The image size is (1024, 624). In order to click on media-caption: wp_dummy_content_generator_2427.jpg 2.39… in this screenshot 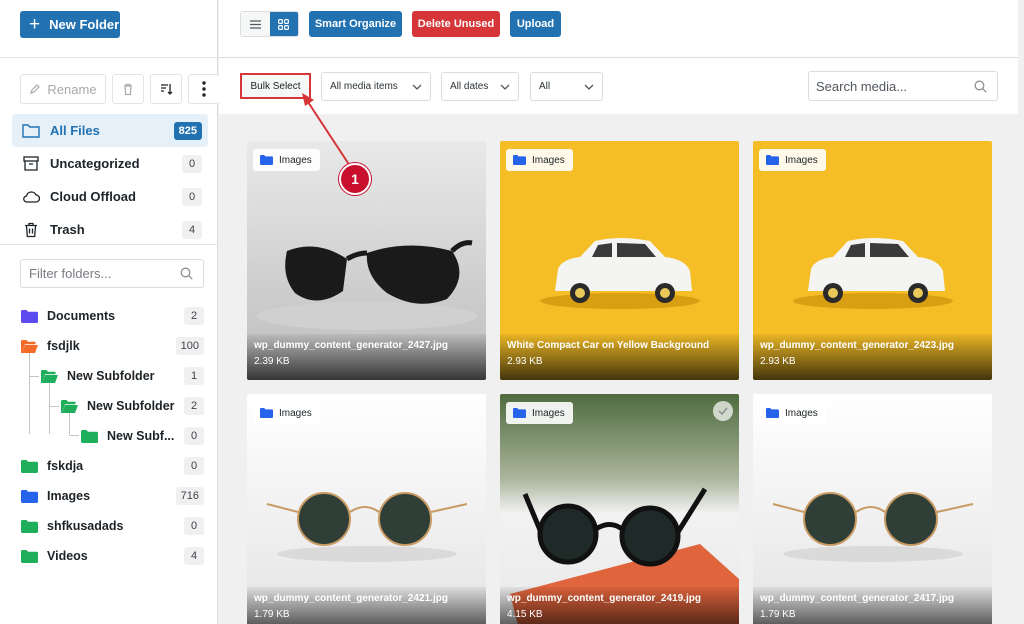, I will do `click(366, 357)`.